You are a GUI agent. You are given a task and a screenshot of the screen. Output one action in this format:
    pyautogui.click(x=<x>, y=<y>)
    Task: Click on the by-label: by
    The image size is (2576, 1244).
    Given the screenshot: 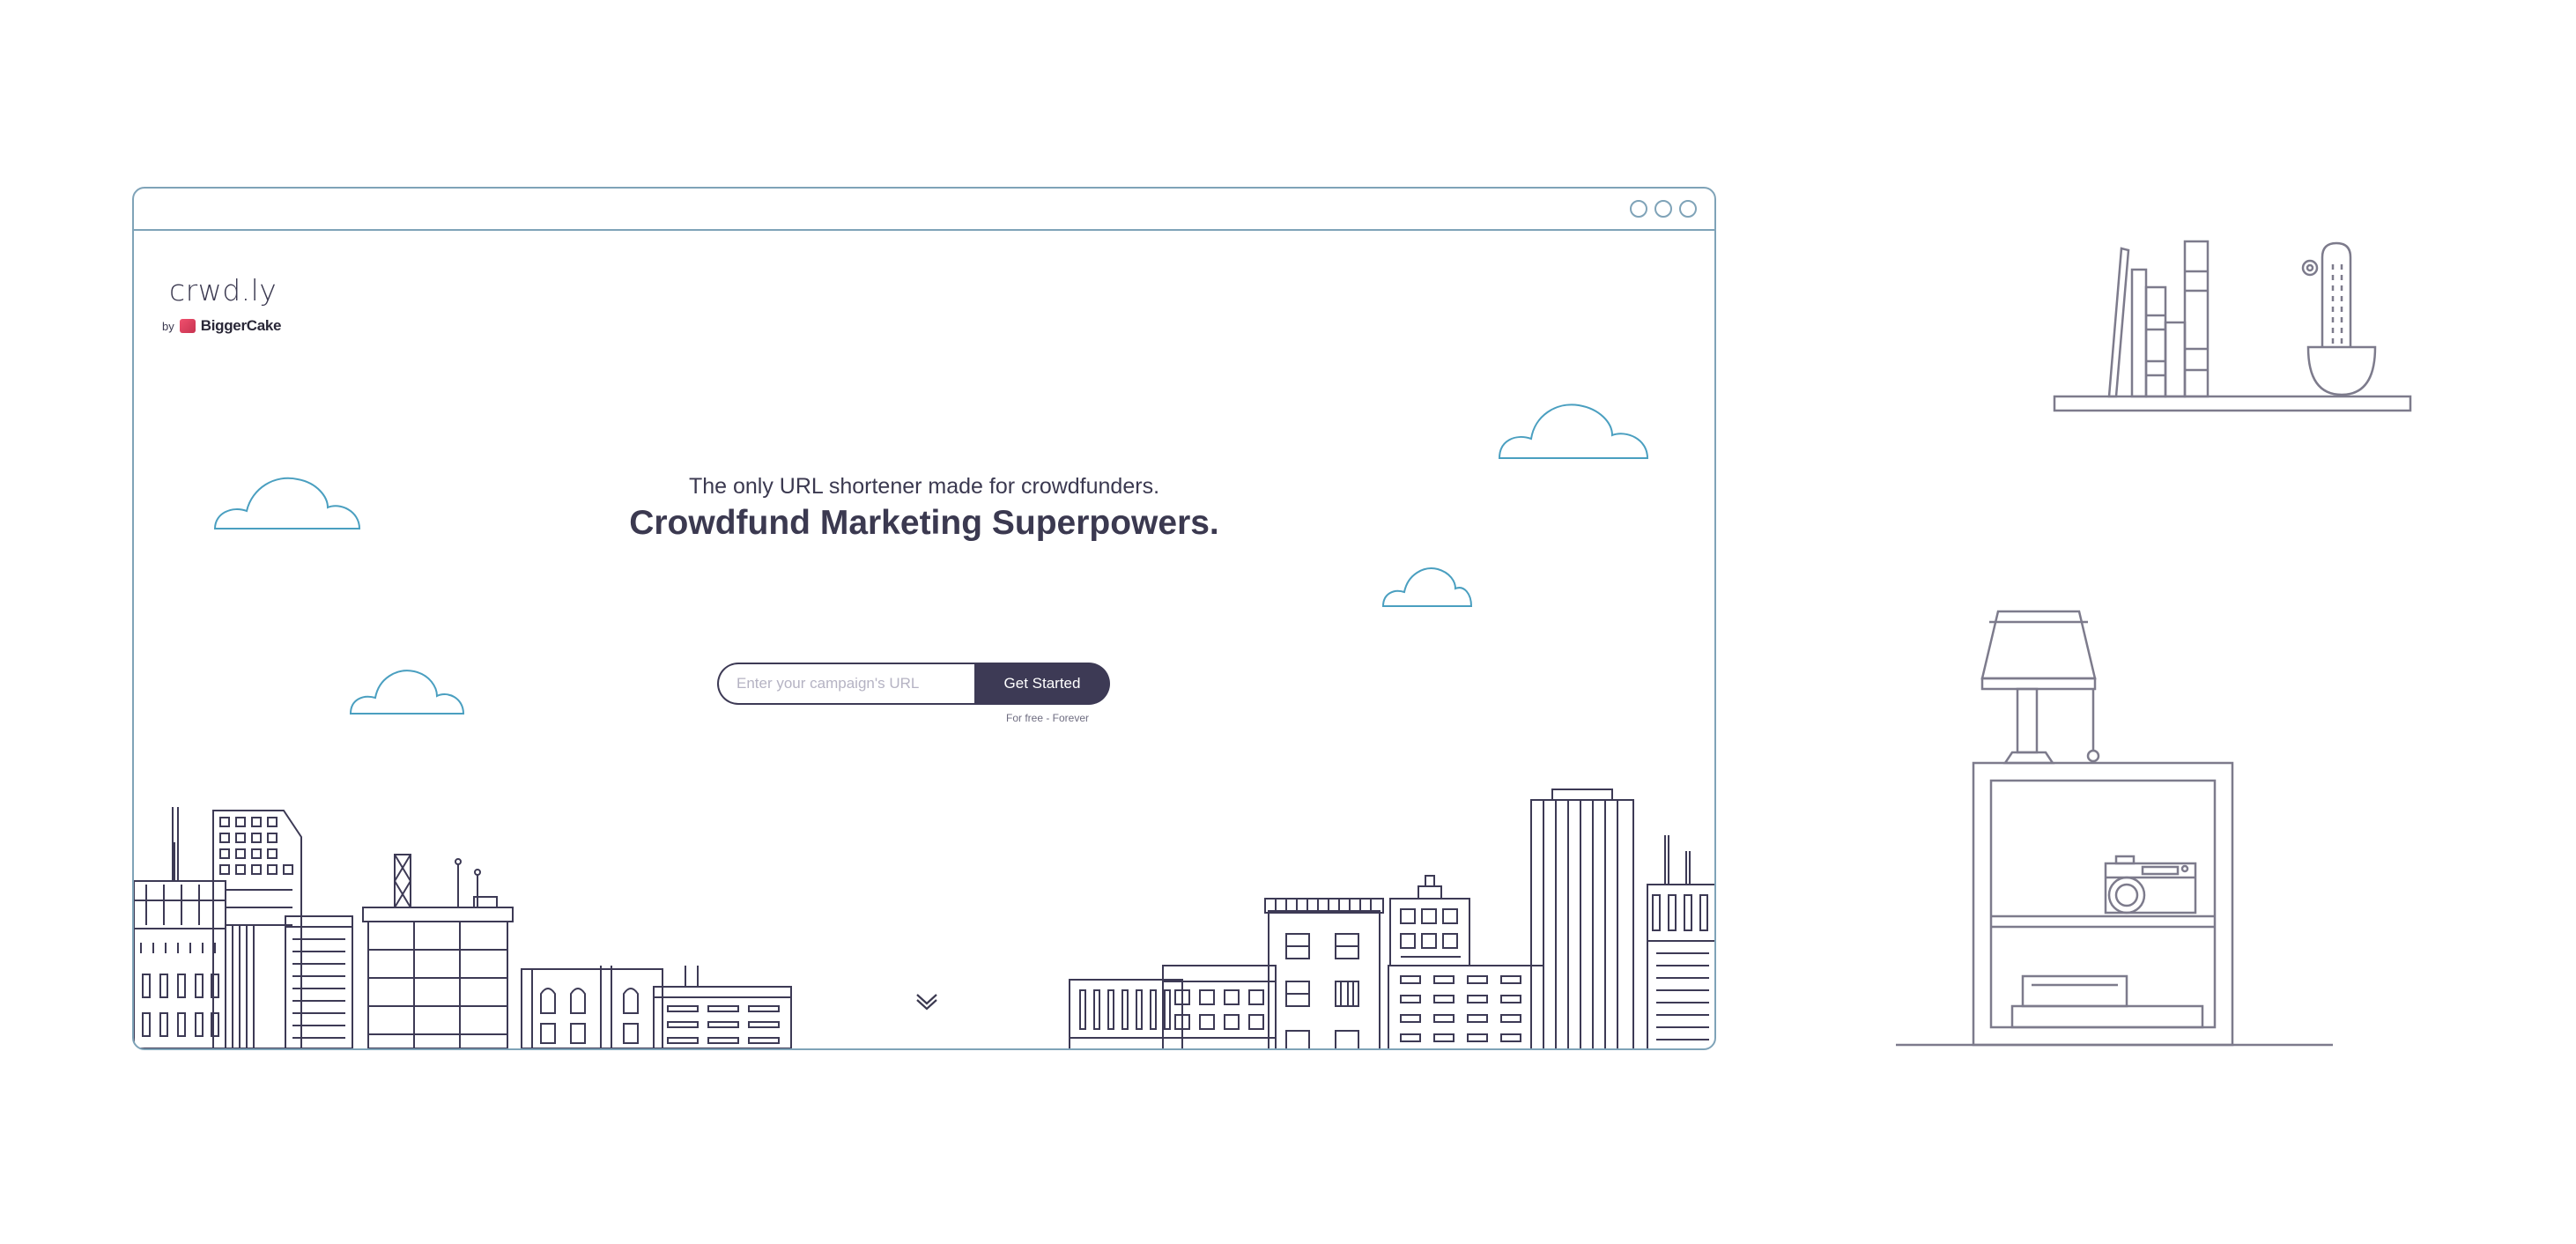 What is the action you would take?
    pyautogui.click(x=168, y=326)
    